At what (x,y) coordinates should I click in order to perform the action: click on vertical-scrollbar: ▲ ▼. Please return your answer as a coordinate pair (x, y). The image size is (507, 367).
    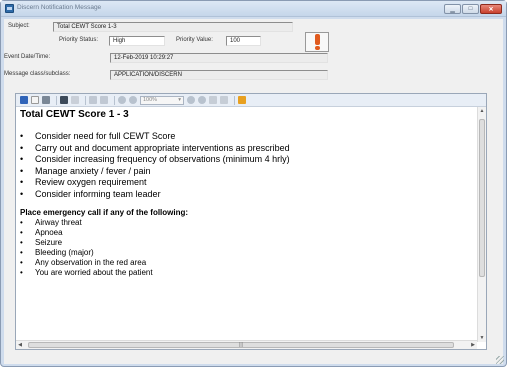
    Looking at the image, I should click on (481, 224).